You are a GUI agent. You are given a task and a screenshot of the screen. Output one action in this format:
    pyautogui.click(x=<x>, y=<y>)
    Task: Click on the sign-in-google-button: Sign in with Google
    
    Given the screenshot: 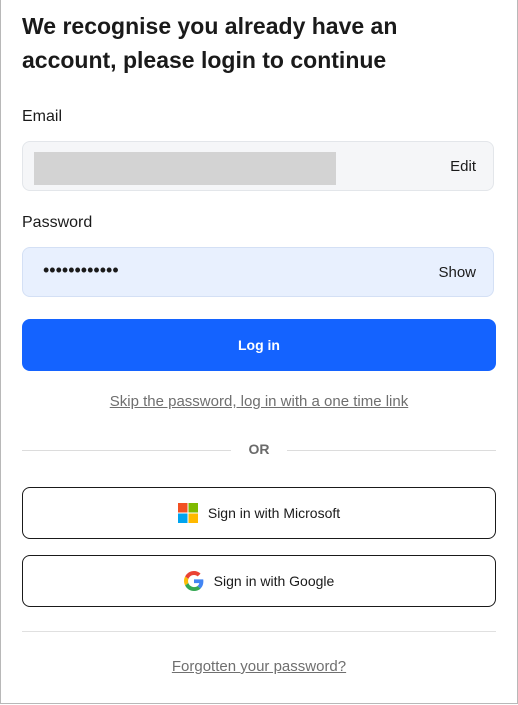 What is the action you would take?
    pyautogui.click(x=259, y=581)
    